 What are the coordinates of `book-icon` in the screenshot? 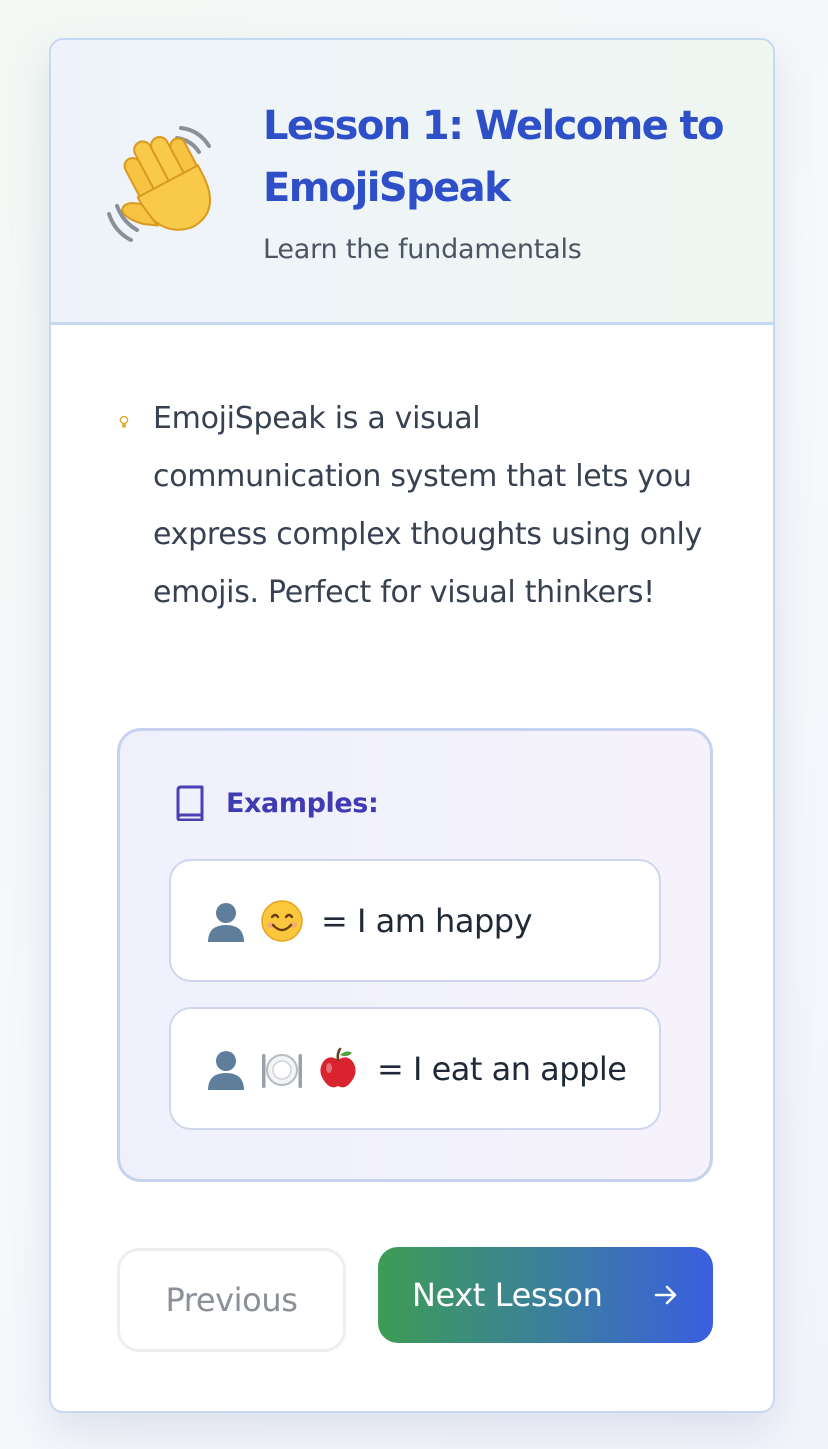 It's located at (190, 803).